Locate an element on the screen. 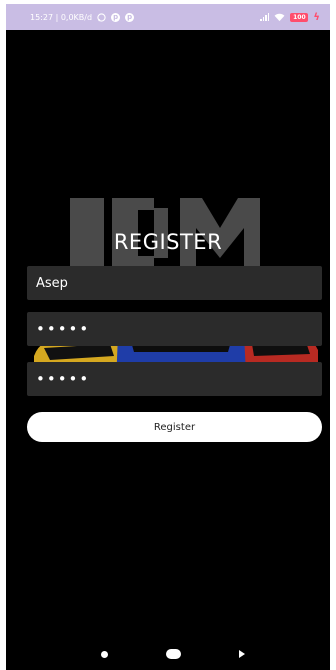  status-left: 15:27 | 0,0KB/d p p is located at coordinates (82, 17).